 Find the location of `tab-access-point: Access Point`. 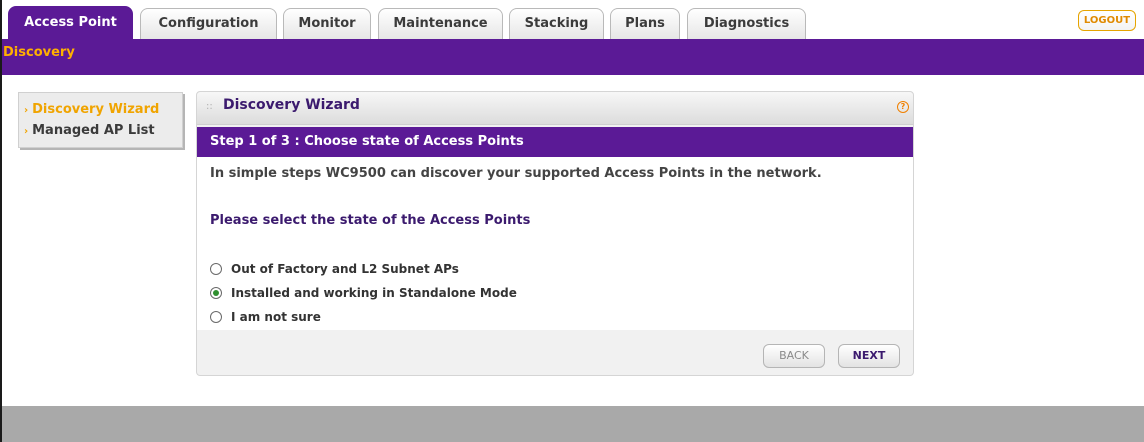

tab-access-point: Access Point is located at coordinates (70, 22).